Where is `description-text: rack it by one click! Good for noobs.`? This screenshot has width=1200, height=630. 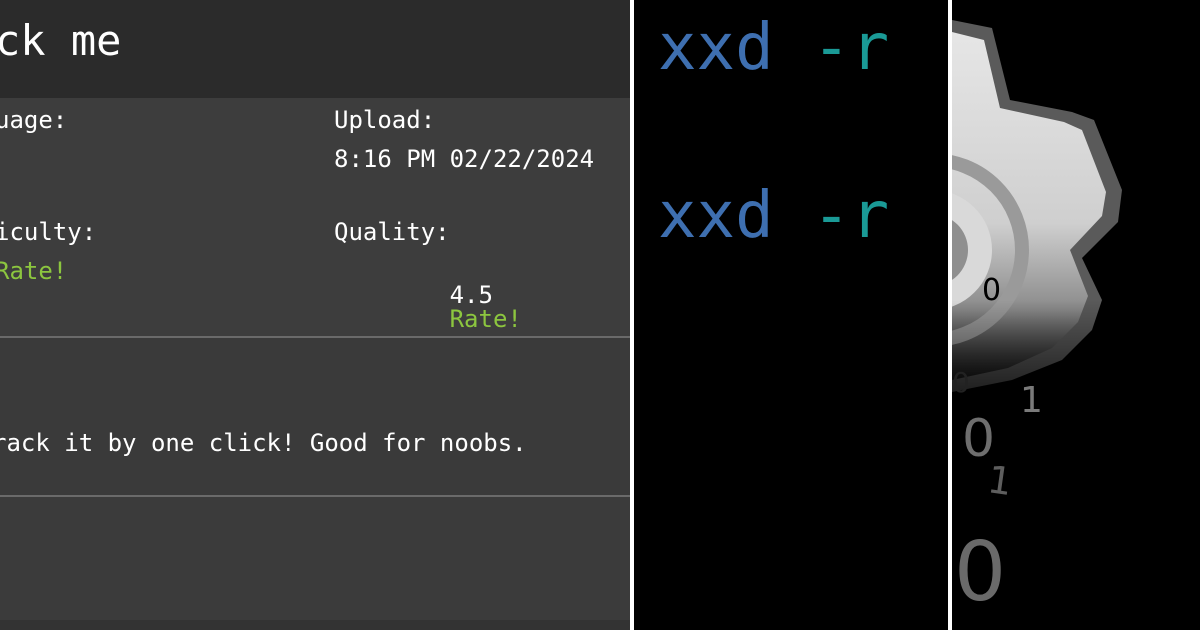 description-text: rack it by one click! Good for noobs. is located at coordinates (263, 443).